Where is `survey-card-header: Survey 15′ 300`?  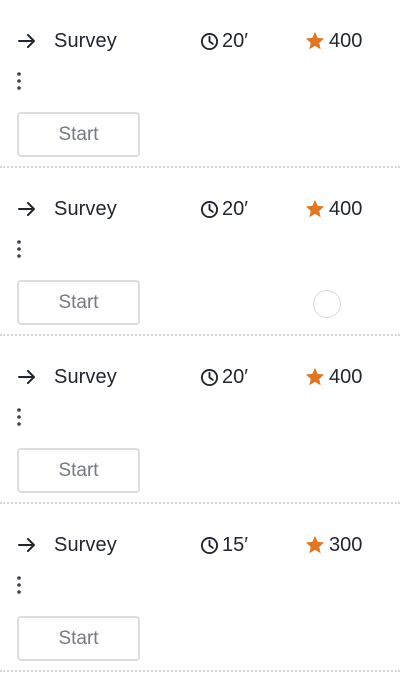 survey-card-header: Survey 15′ 300 is located at coordinates (200, 545).